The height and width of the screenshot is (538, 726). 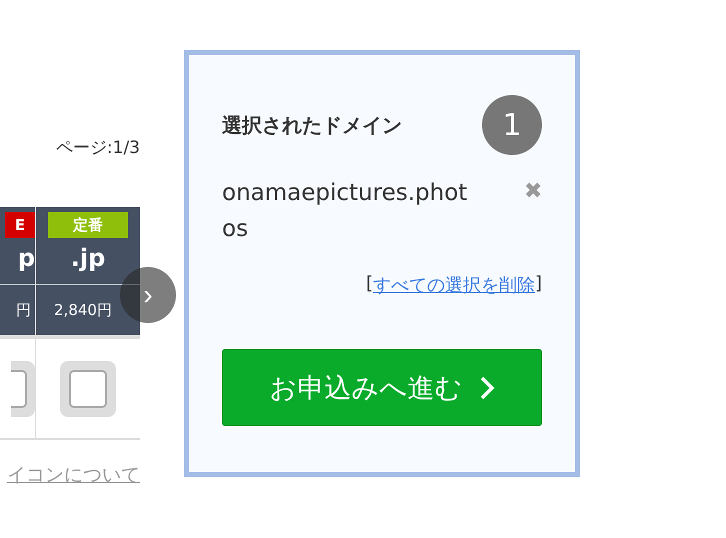 I want to click on remove-button: ✖, so click(x=533, y=191).